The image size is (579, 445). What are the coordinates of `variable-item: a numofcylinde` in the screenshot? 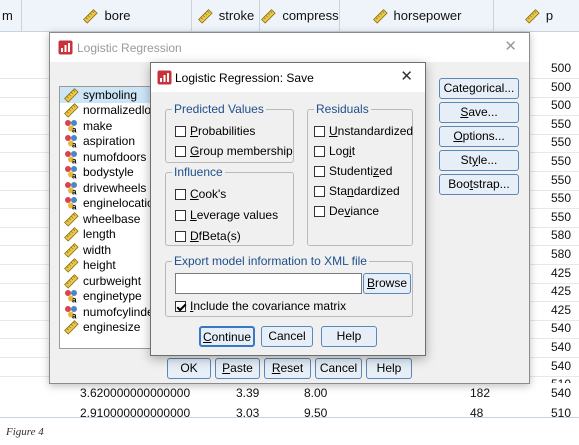 It's located at (110, 312).